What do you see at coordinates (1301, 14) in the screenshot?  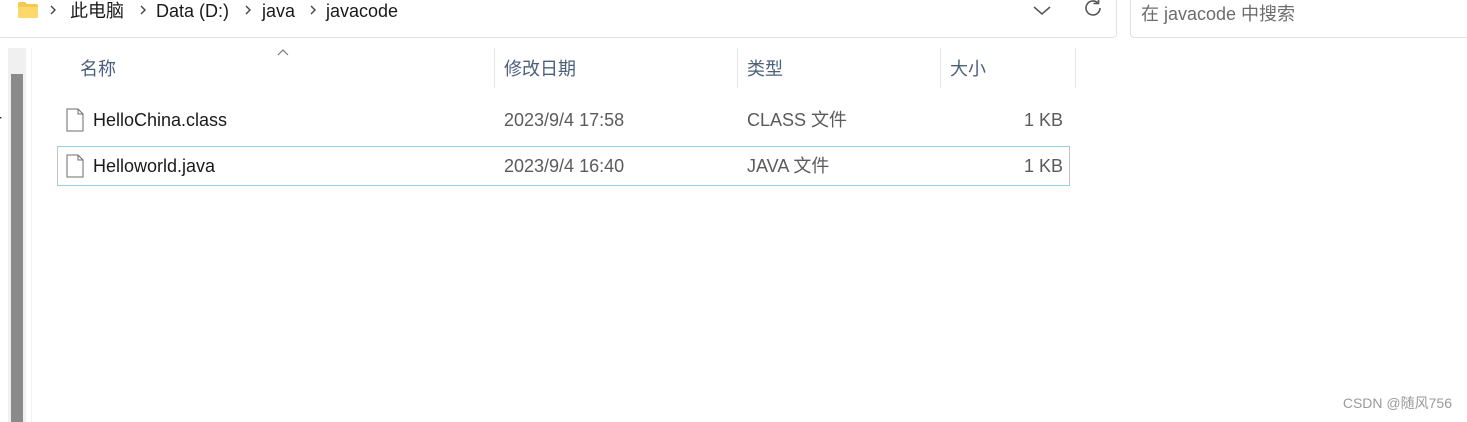 I see `search-input` at bounding box center [1301, 14].